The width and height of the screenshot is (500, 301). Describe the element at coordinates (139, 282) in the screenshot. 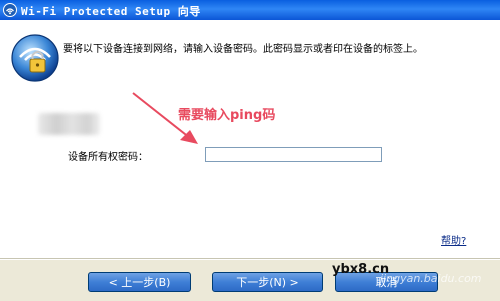

I see `back-button: < 上一步(B)` at that location.